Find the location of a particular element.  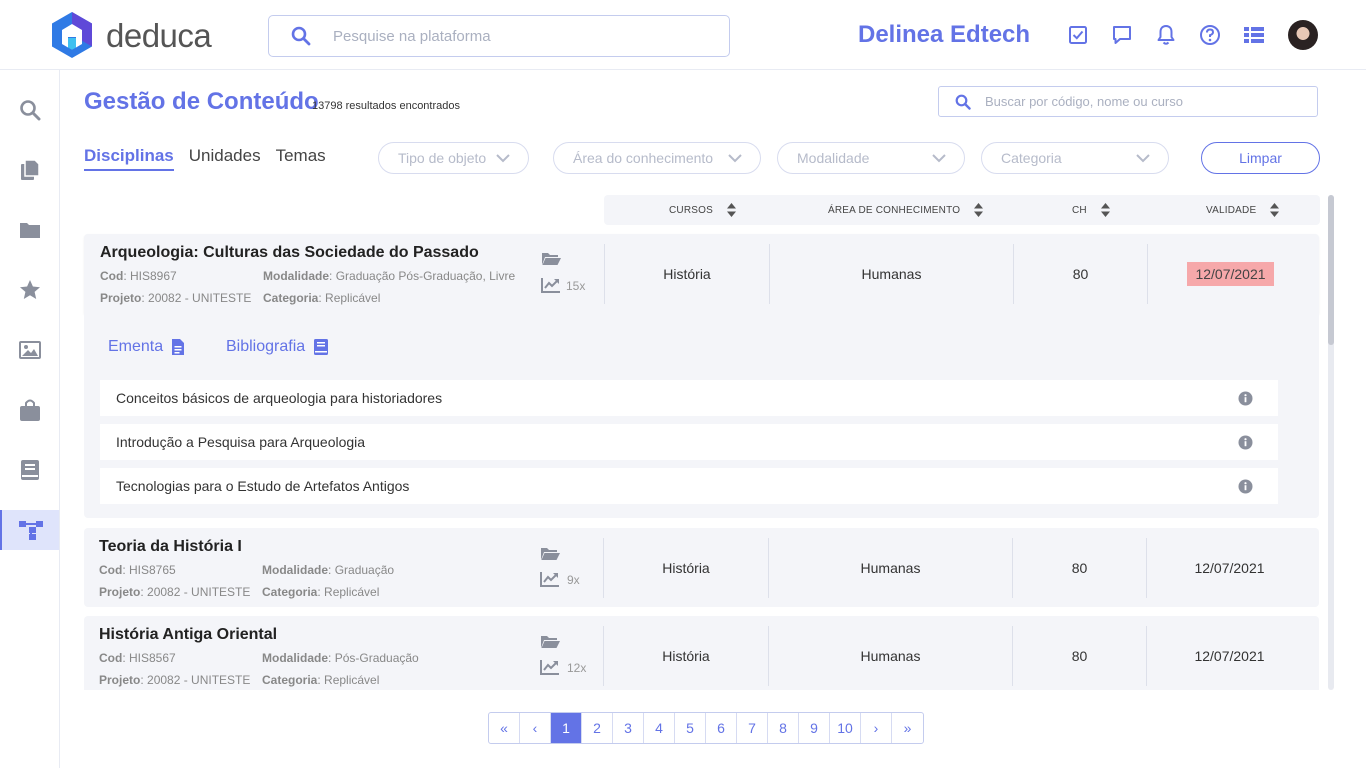

tasks-checkbox-icon is located at coordinates (1078, 35).